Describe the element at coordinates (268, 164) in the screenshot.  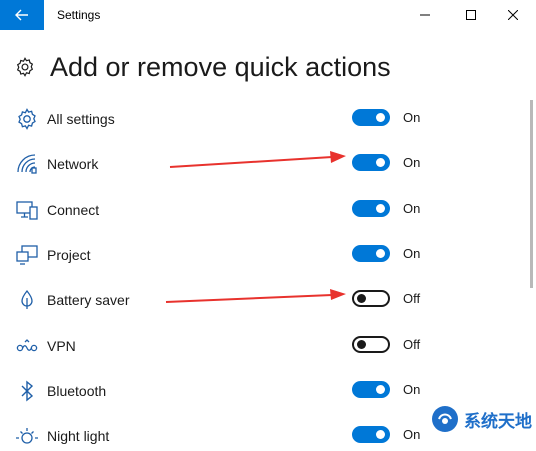
I see `quick-action-row-network: Network On` at that location.